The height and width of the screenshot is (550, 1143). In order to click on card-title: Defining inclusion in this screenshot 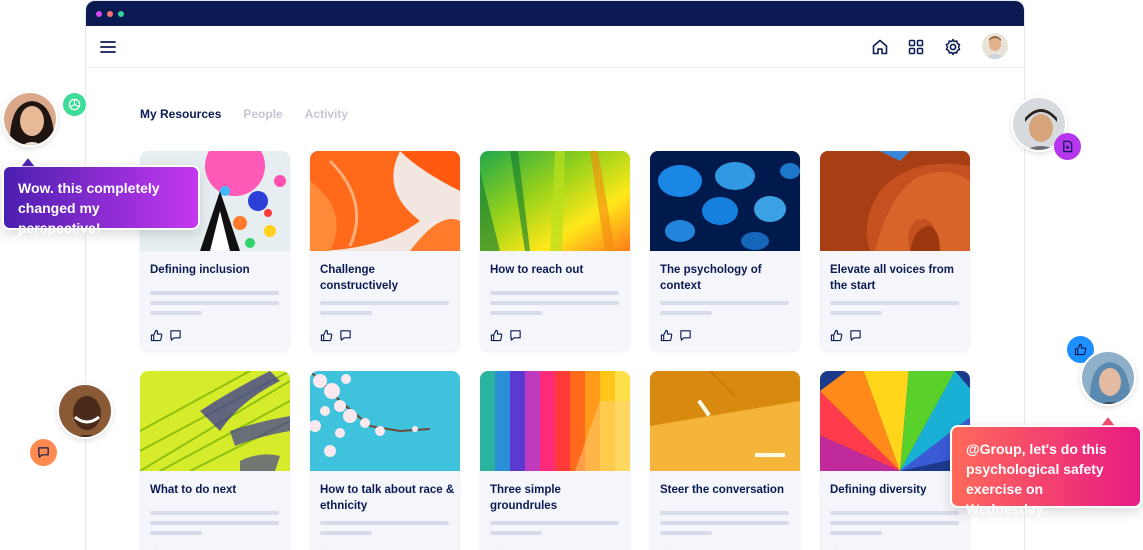, I will do `click(200, 270)`.